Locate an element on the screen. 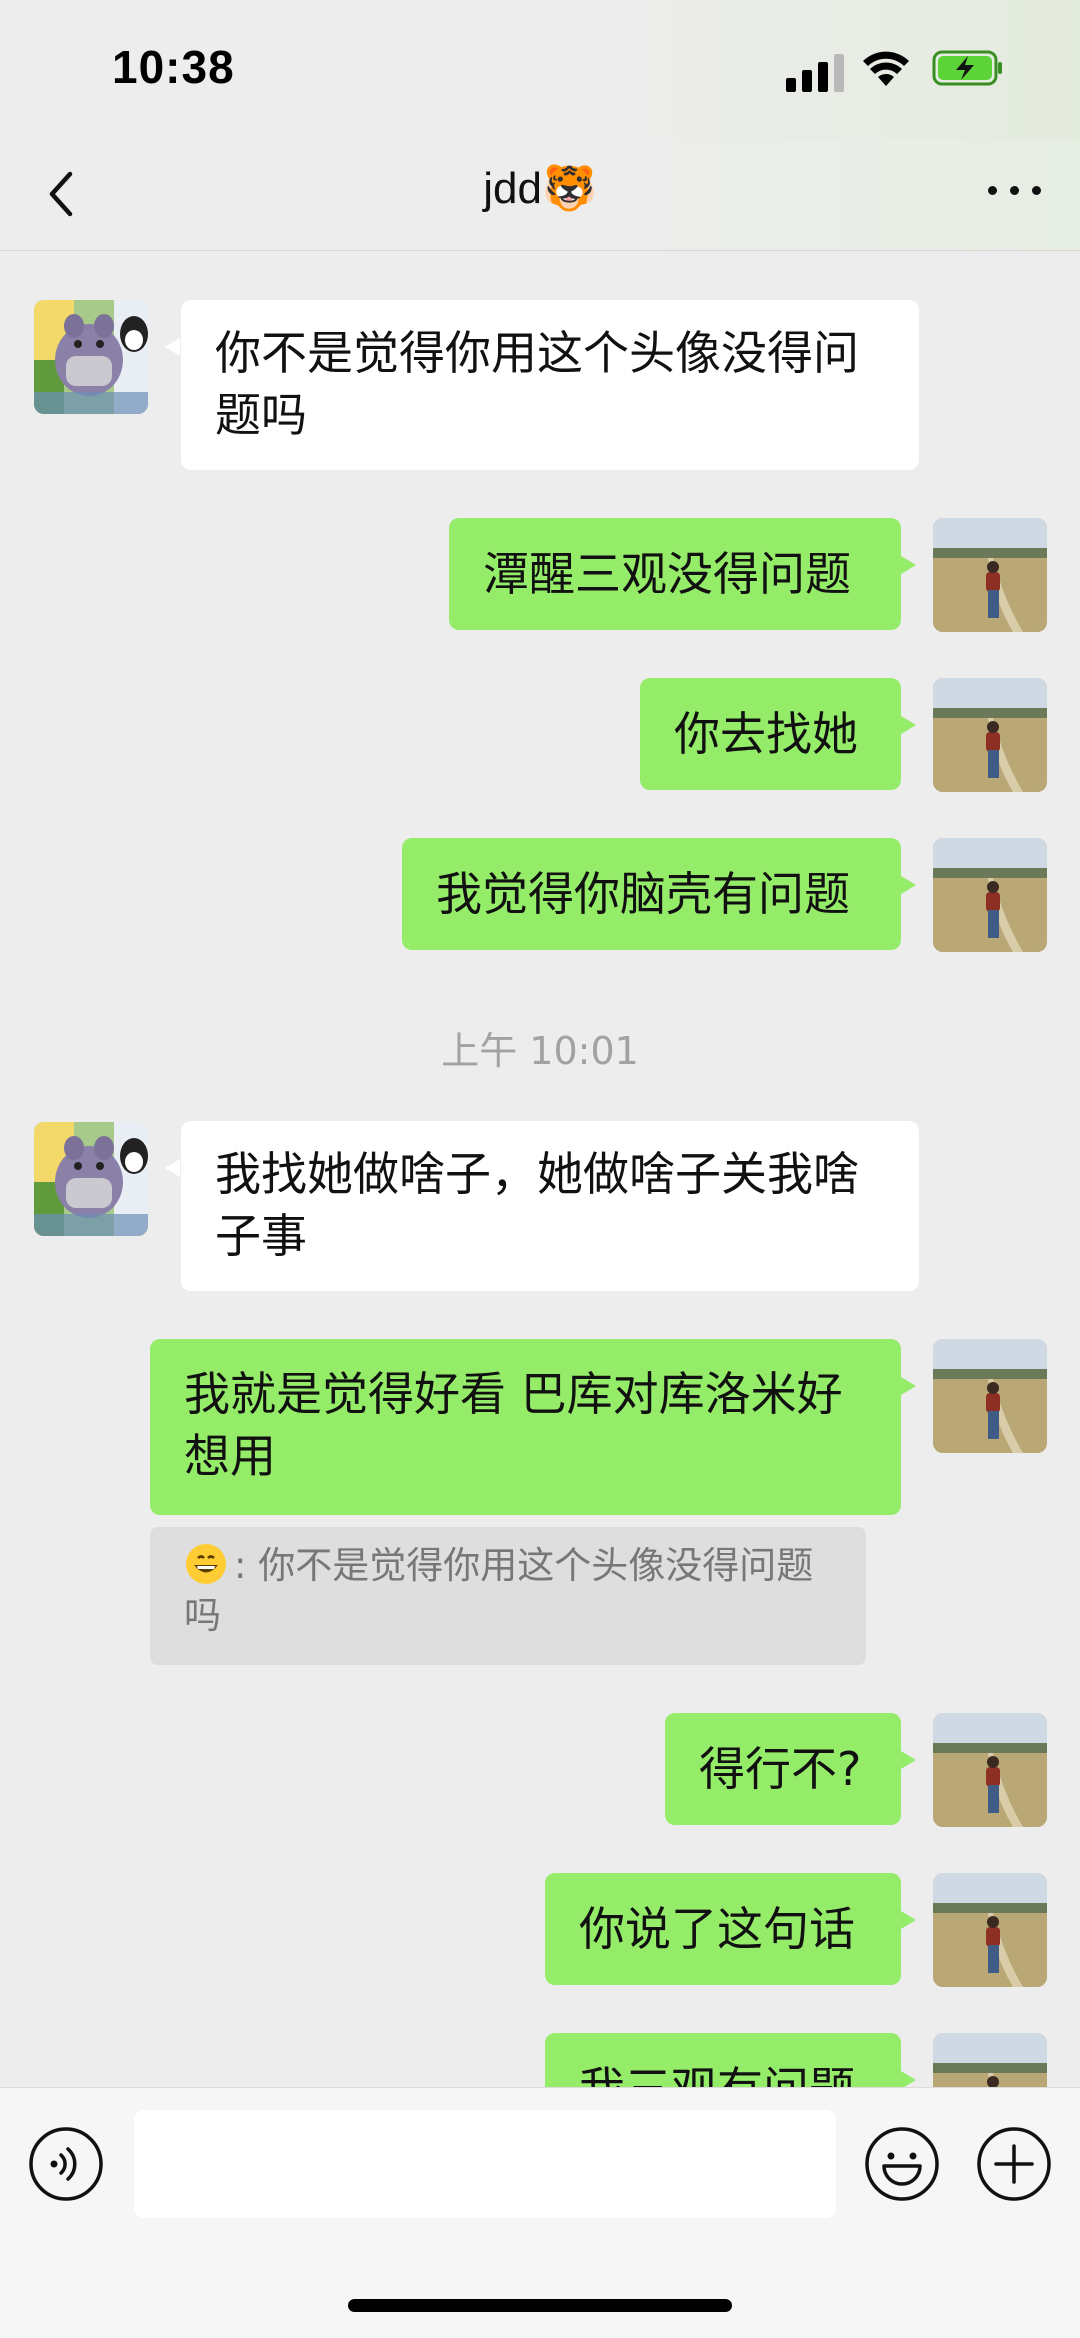 The height and width of the screenshot is (2338, 1080). message-timestamp: 上午 10:01 is located at coordinates (540, 1051).